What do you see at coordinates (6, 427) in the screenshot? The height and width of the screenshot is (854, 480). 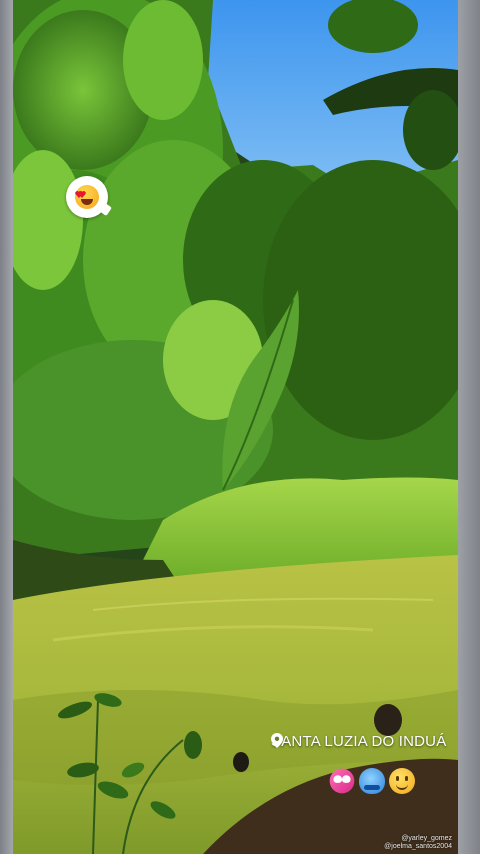 I see `left-frame-bar` at bounding box center [6, 427].